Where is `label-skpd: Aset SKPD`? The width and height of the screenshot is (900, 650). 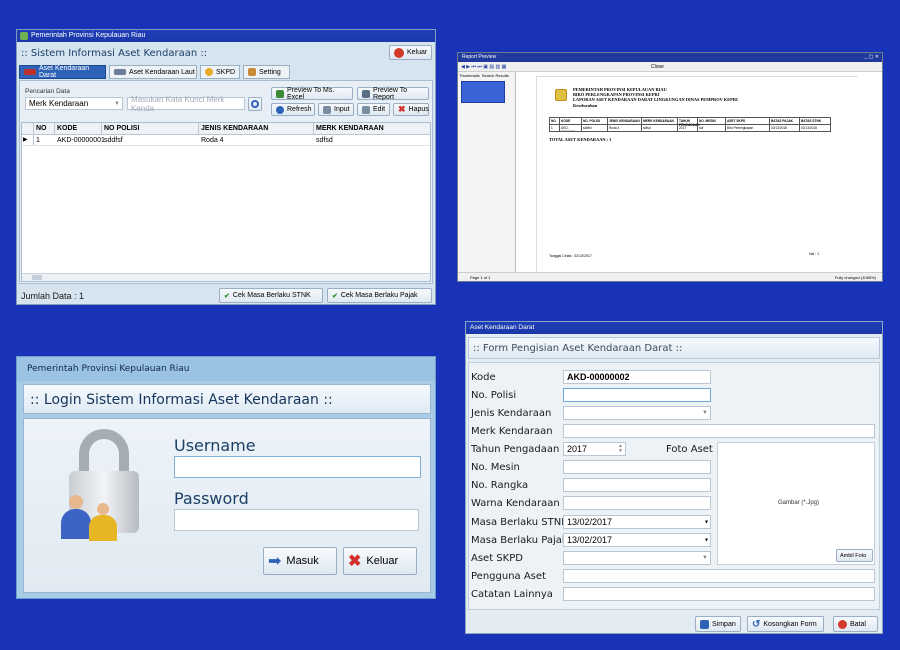
label-skpd: Aset SKPD is located at coordinates (497, 558).